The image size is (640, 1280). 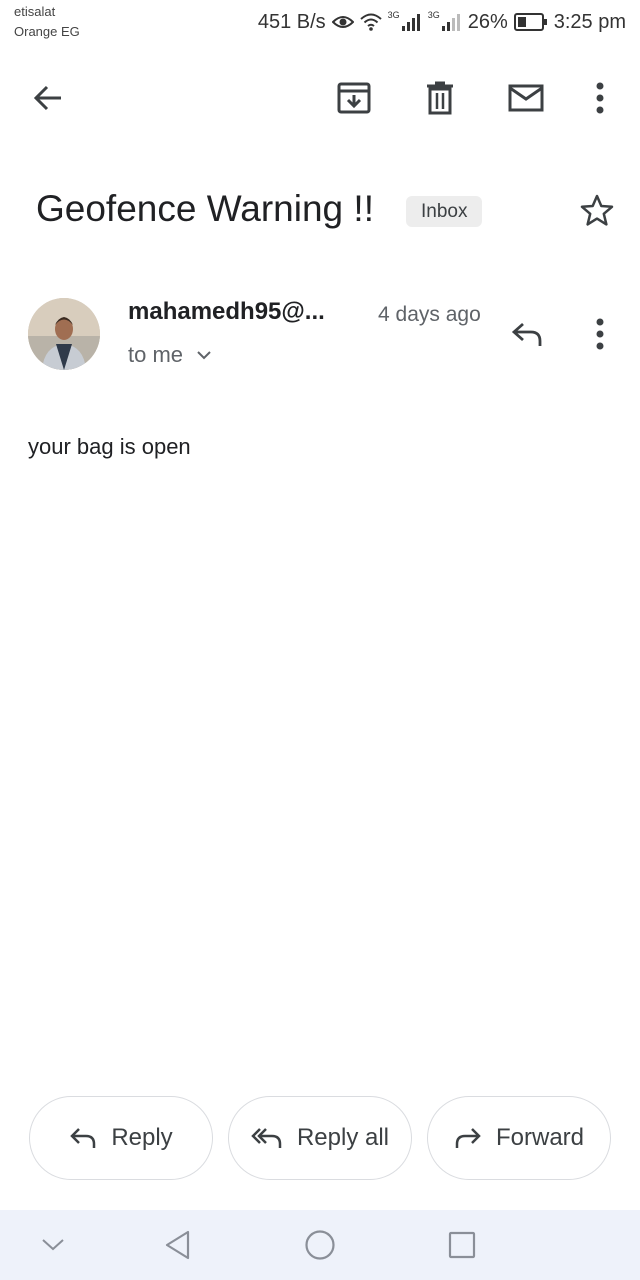 I want to click on recipient-label: to me, so click(x=156, y=354).